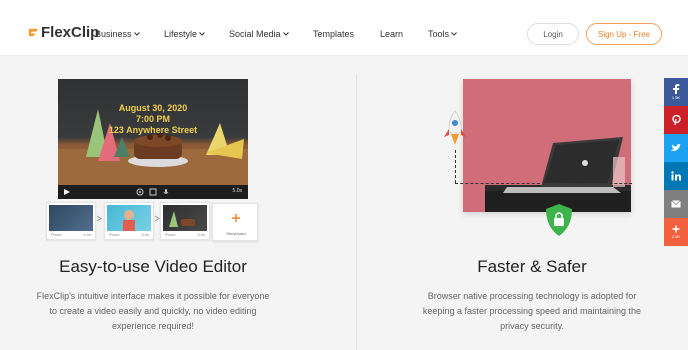  What do you see at coordinates (67, 192) in the screenshot?
I see `play-icon` at bounding box center [67, 192].